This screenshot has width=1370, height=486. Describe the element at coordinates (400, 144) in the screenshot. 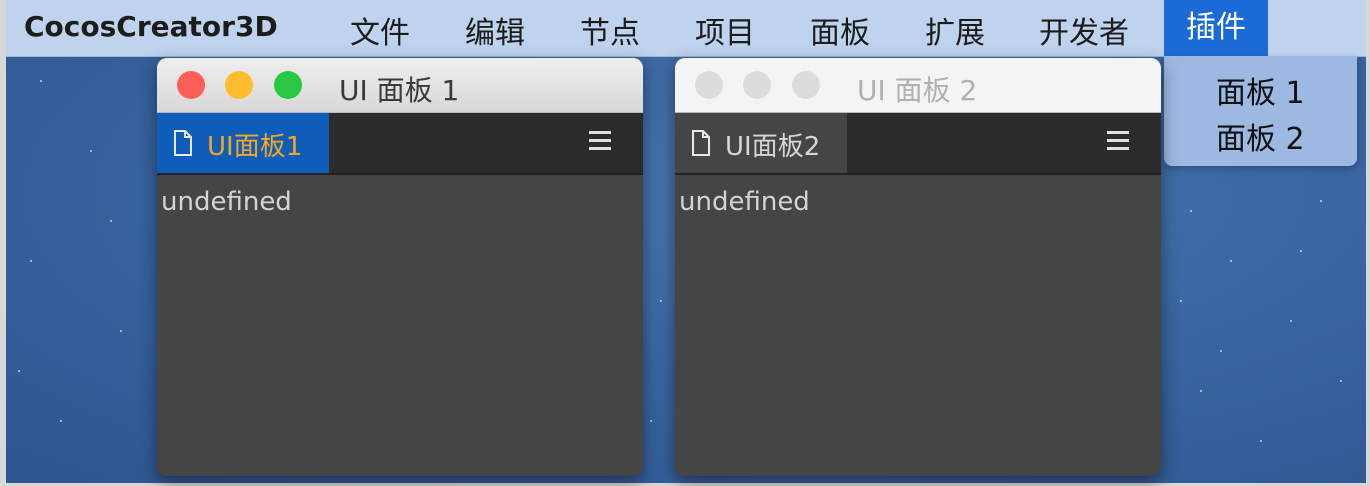

I see `panel-tab-bar: UI面板1` at that location.